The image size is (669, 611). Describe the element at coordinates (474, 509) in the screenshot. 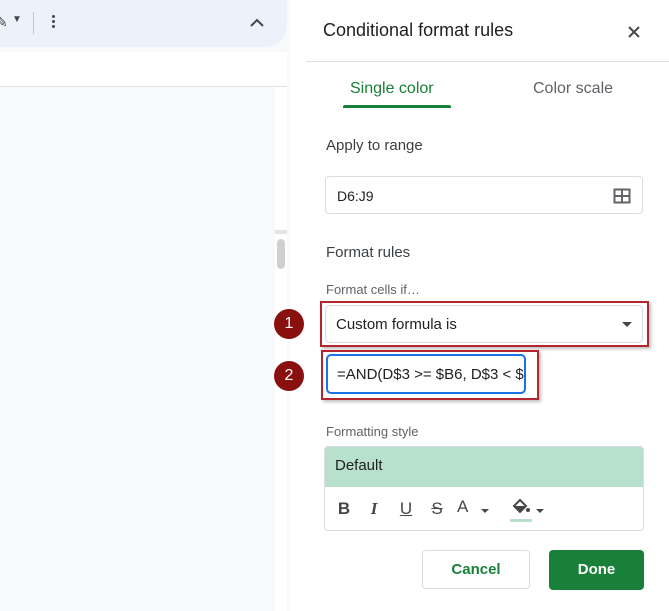

I see `text-color-icon: A` at that location.